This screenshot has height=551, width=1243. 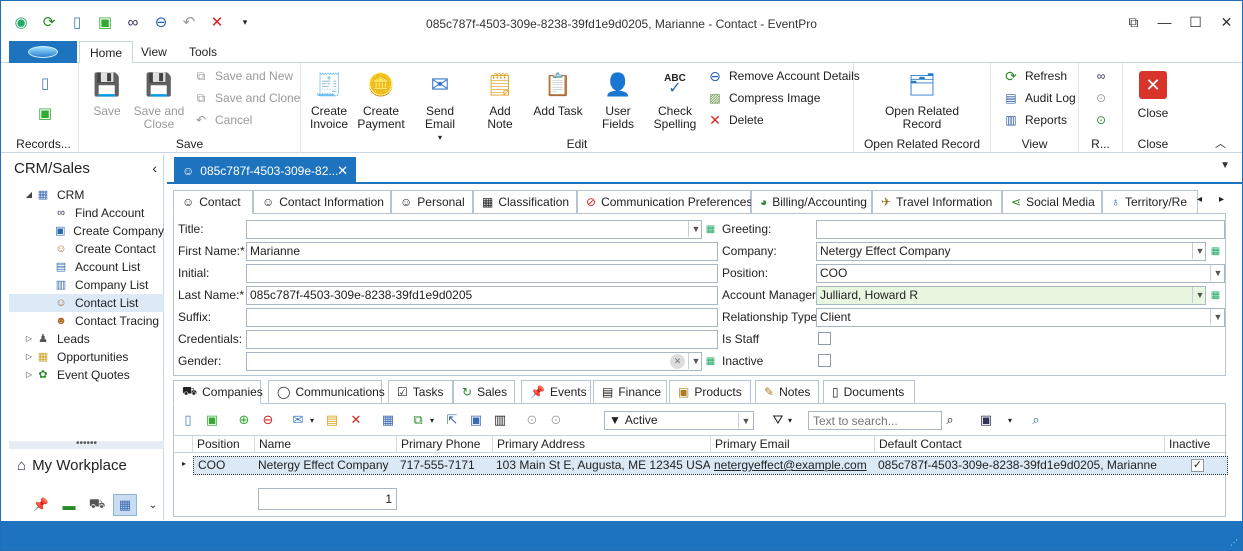 I want to click on collapse-ribbon-icon: ︿, so click(x=1220, y=143).